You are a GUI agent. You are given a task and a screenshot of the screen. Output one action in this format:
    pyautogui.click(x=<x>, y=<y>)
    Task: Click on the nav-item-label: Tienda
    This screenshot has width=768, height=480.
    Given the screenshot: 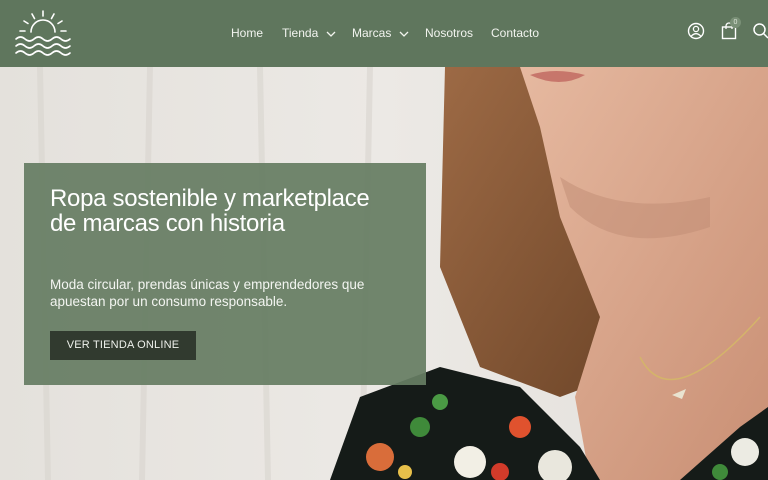 What is the action you would take?
    pyautogui.click(x=300, y=33)
    